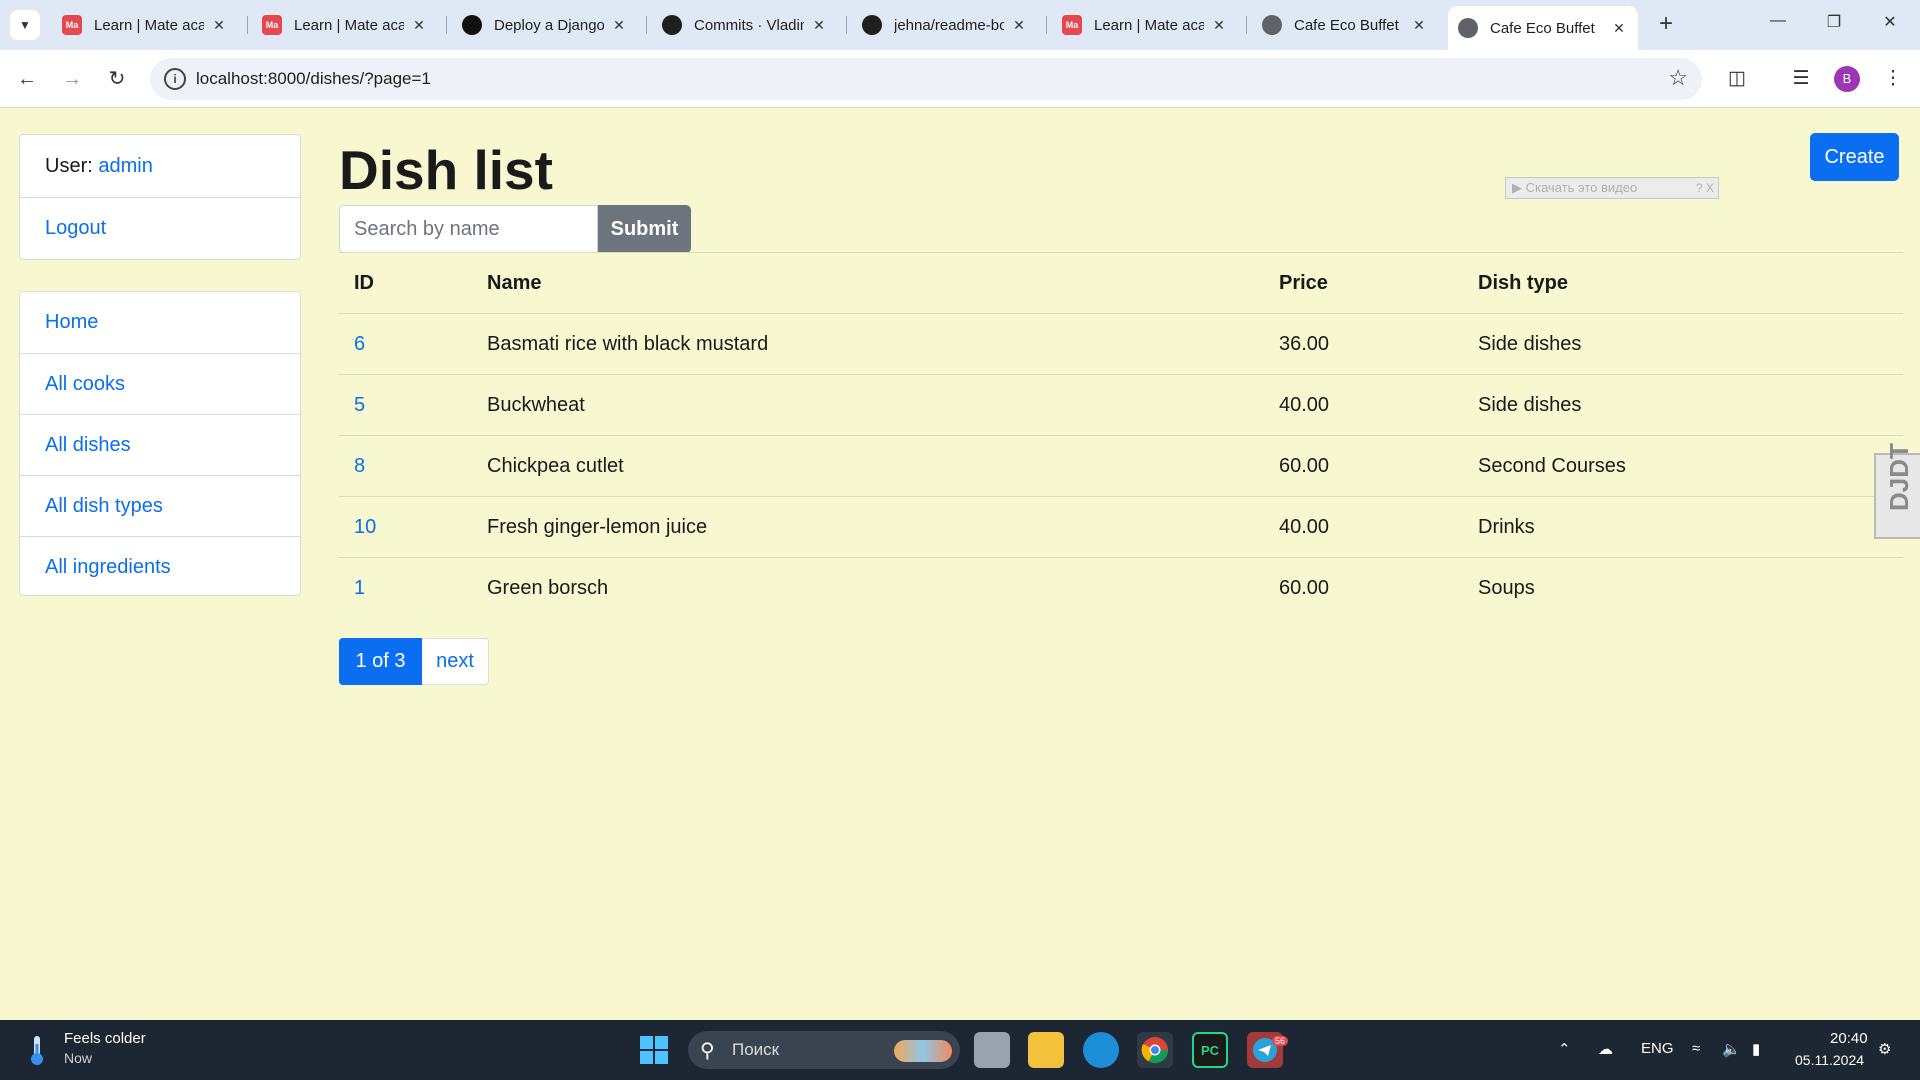 Image resolution: width=1920 pixels, height=1080 pixels. I want to click on back-arrow-icon: ←, so click(27, 79).